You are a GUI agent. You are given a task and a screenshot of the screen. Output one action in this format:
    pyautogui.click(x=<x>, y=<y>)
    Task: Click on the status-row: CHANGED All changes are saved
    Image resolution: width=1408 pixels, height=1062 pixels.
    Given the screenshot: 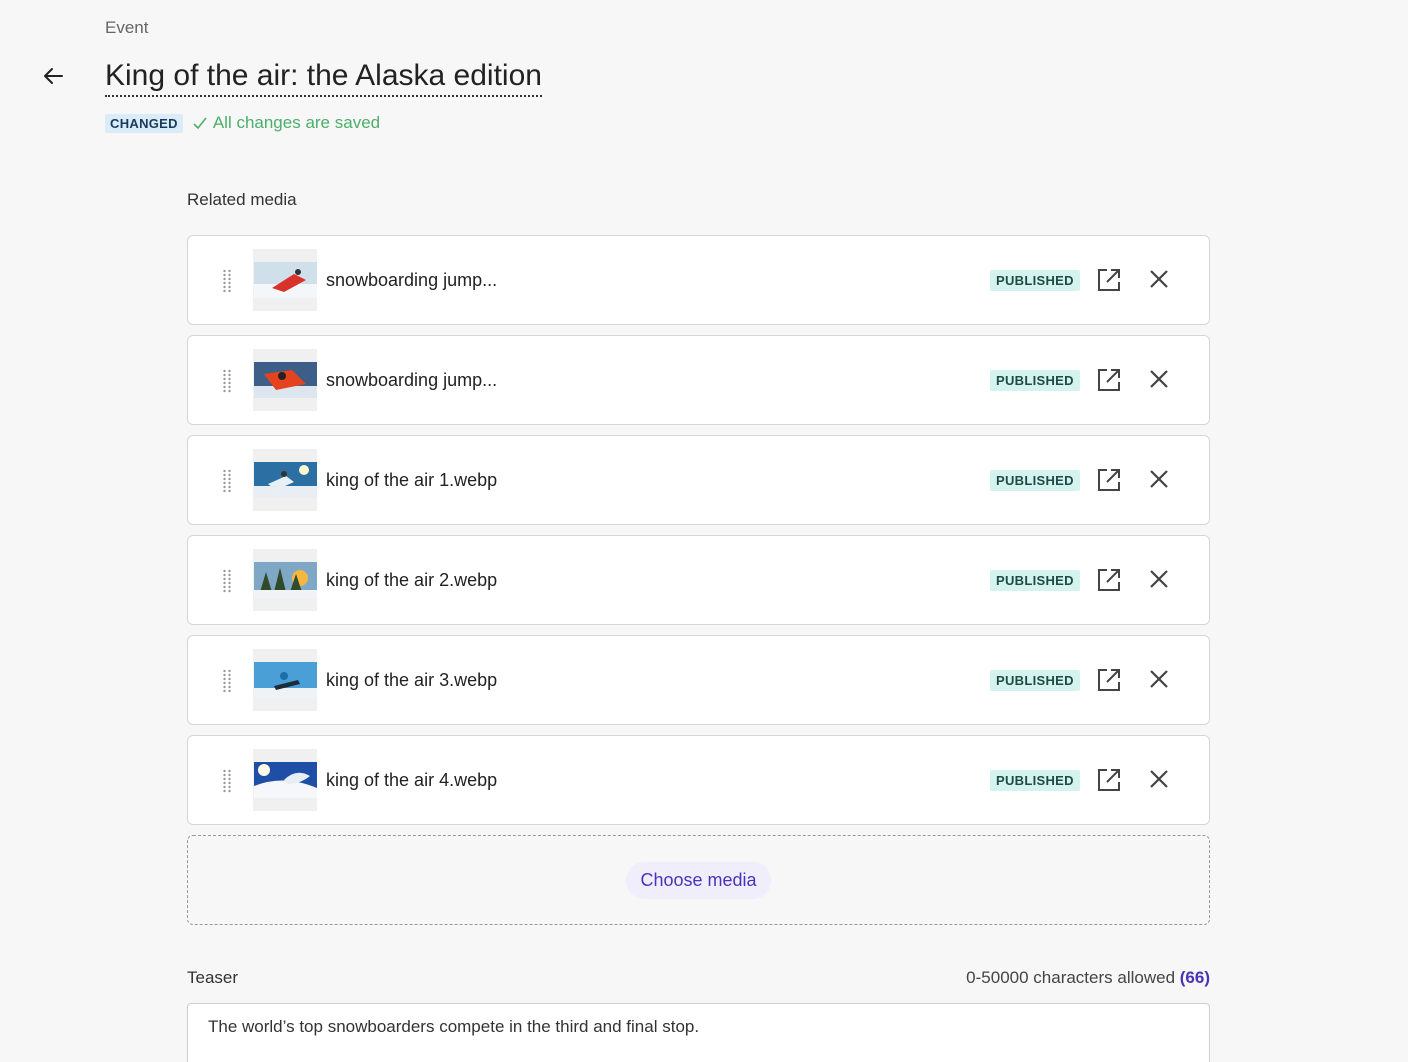 What is the action you would take?
    pyautogui.click(x=242, y=123)
    